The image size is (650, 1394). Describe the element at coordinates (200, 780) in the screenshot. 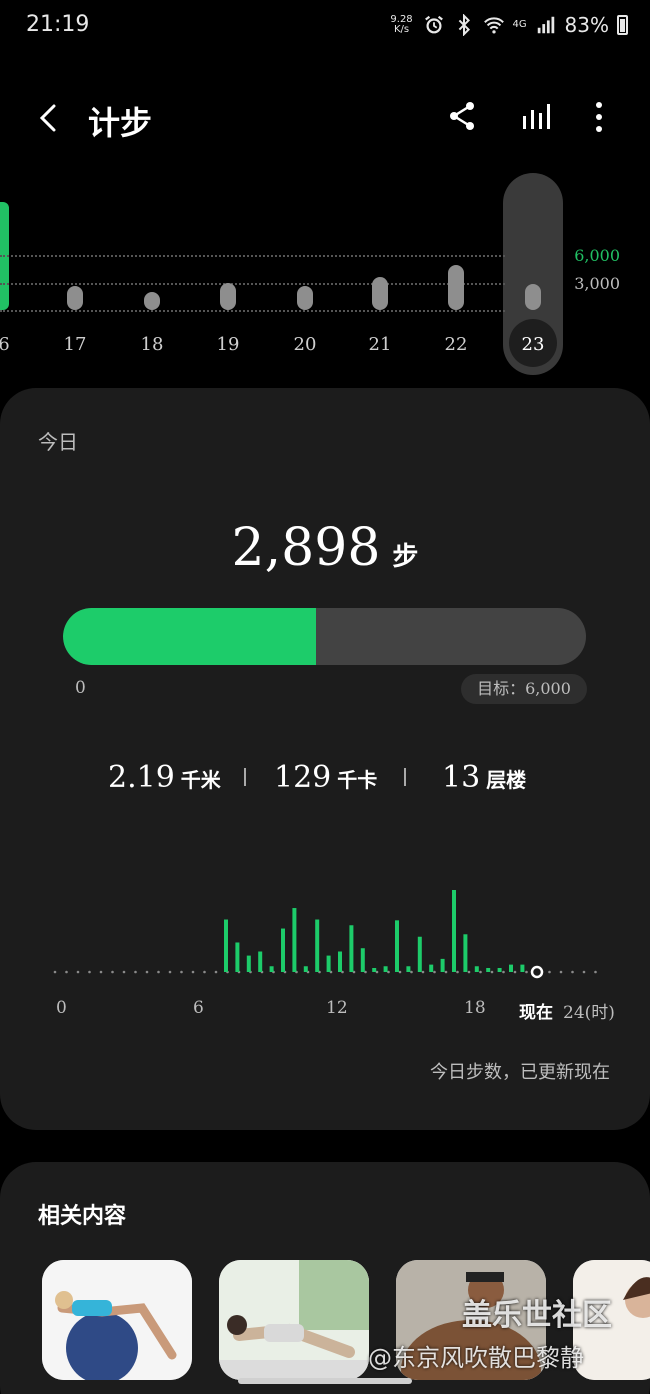

I see `distance-unit: 千米` at that location.